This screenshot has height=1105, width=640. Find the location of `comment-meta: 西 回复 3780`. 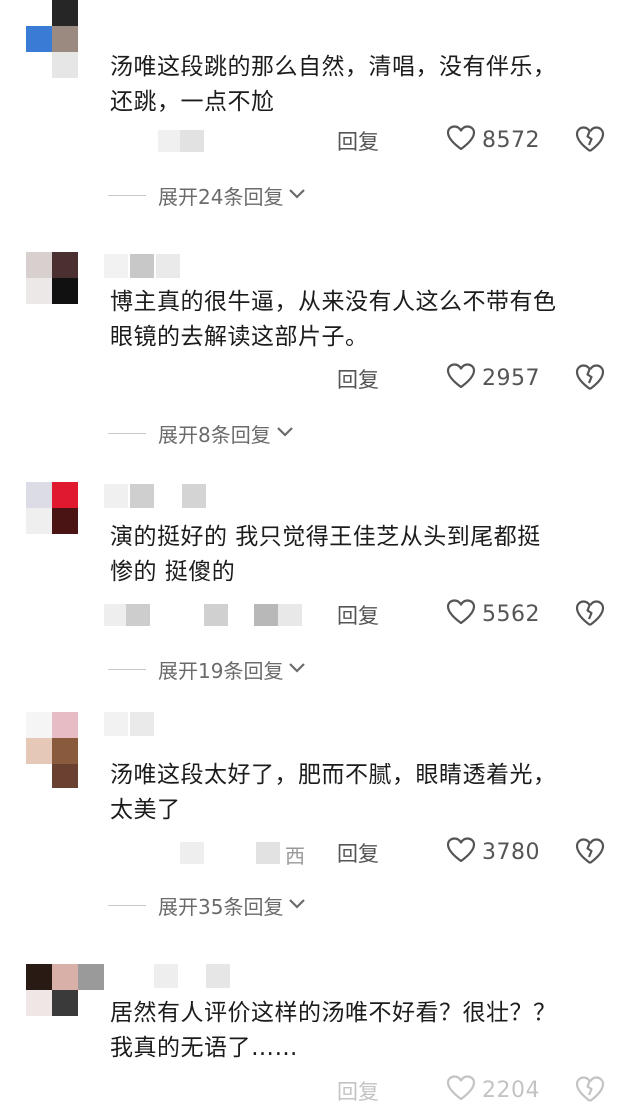

comment-meta: 西 回复 3780 is located at coordinates (320, 854).